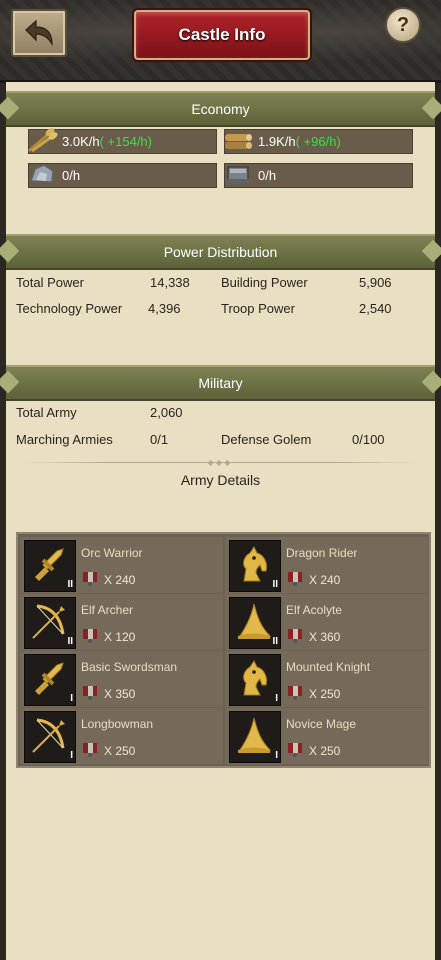 This screenshot has height=960, width=441. I want to click on question-mark-icon: ?, so click(403, 24).